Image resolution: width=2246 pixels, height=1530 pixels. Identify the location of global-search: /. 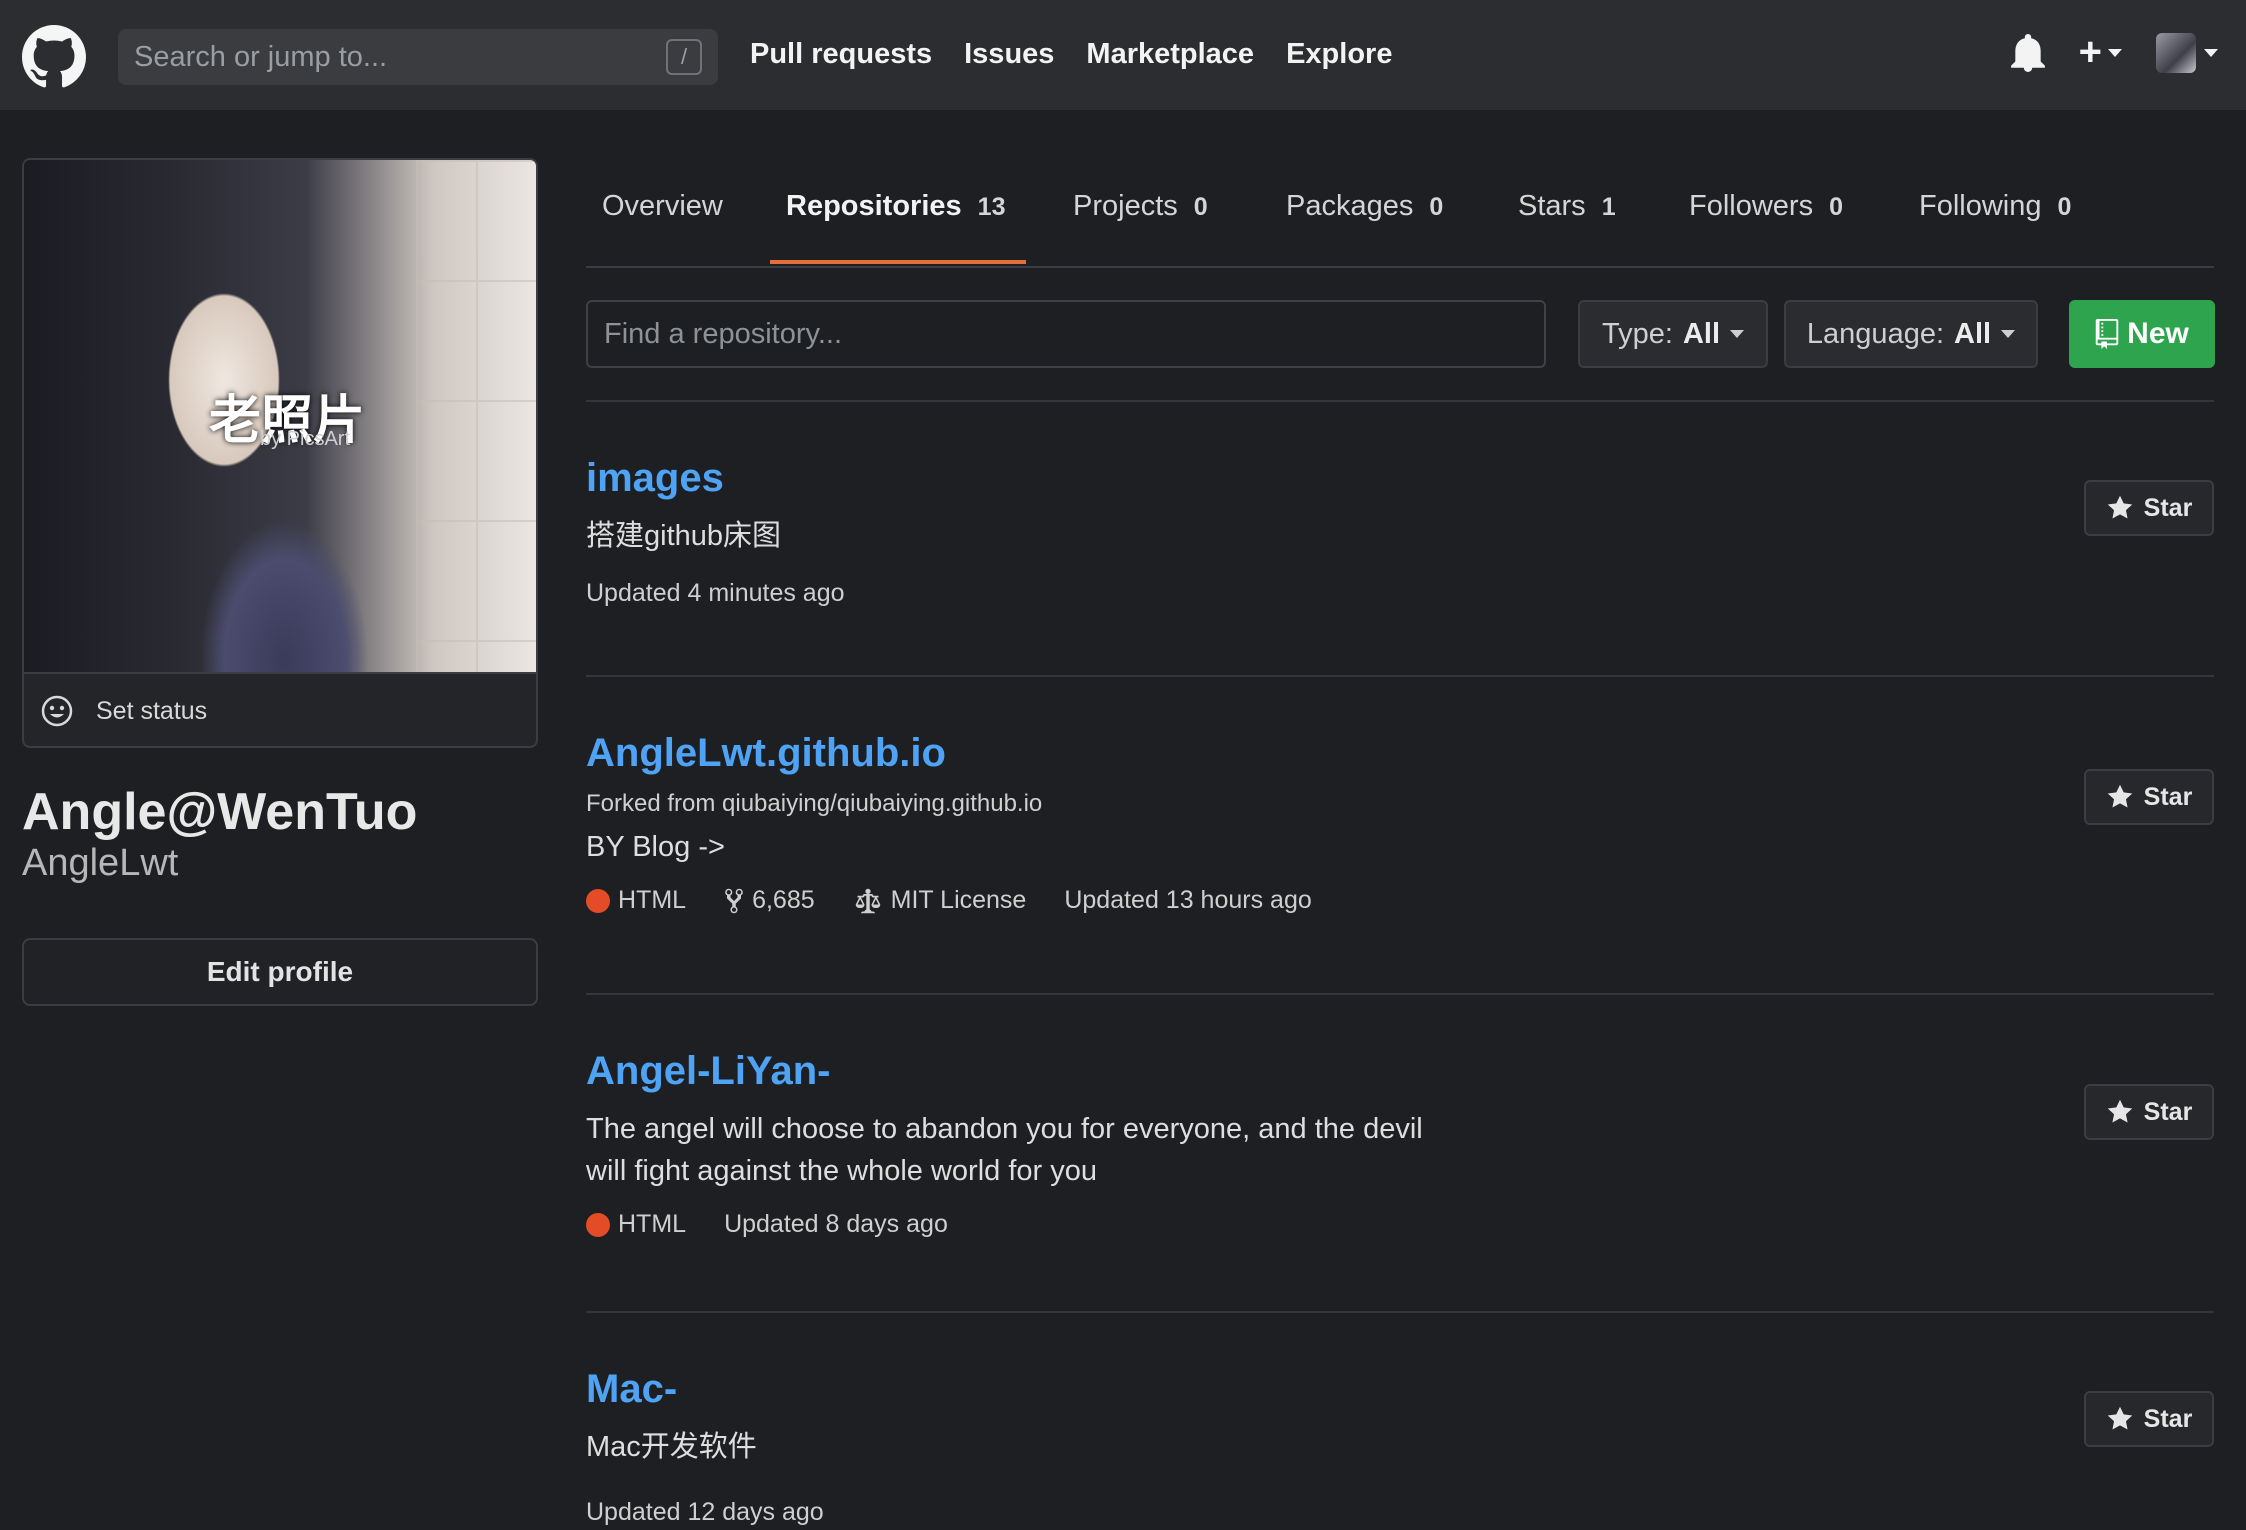
(418, 57).